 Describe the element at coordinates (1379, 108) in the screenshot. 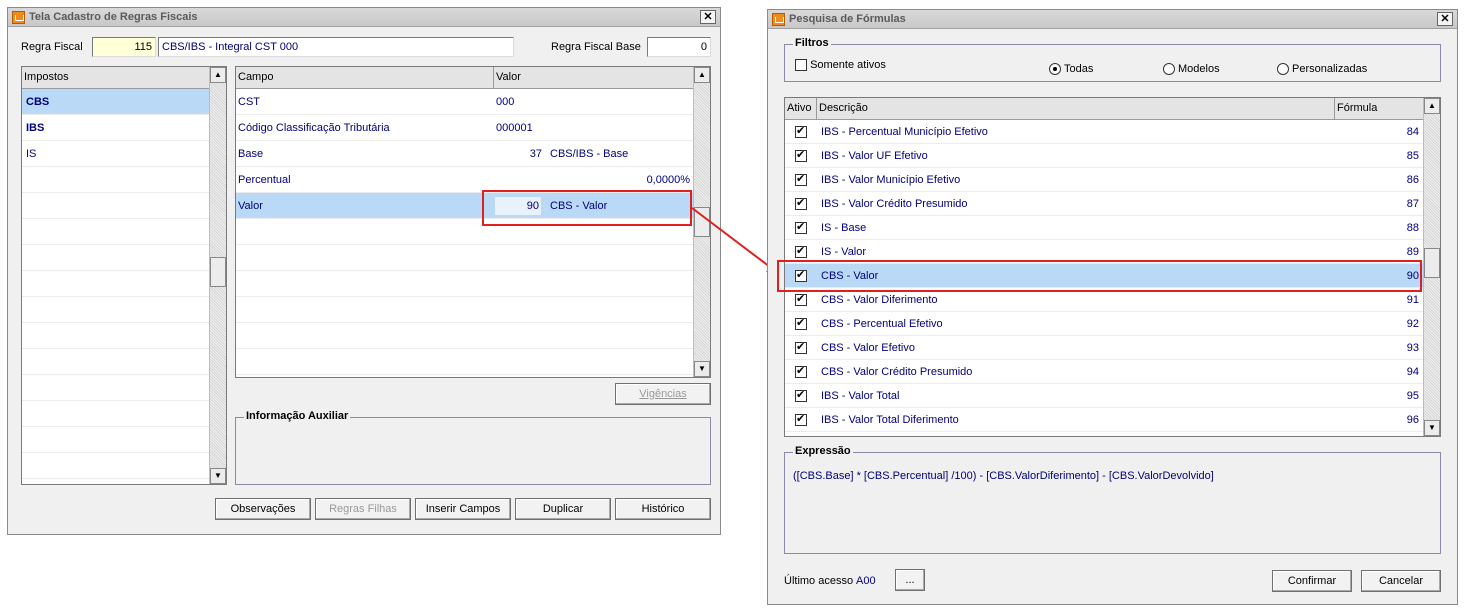

I see `formula-column-header: Fórmula` at that location.